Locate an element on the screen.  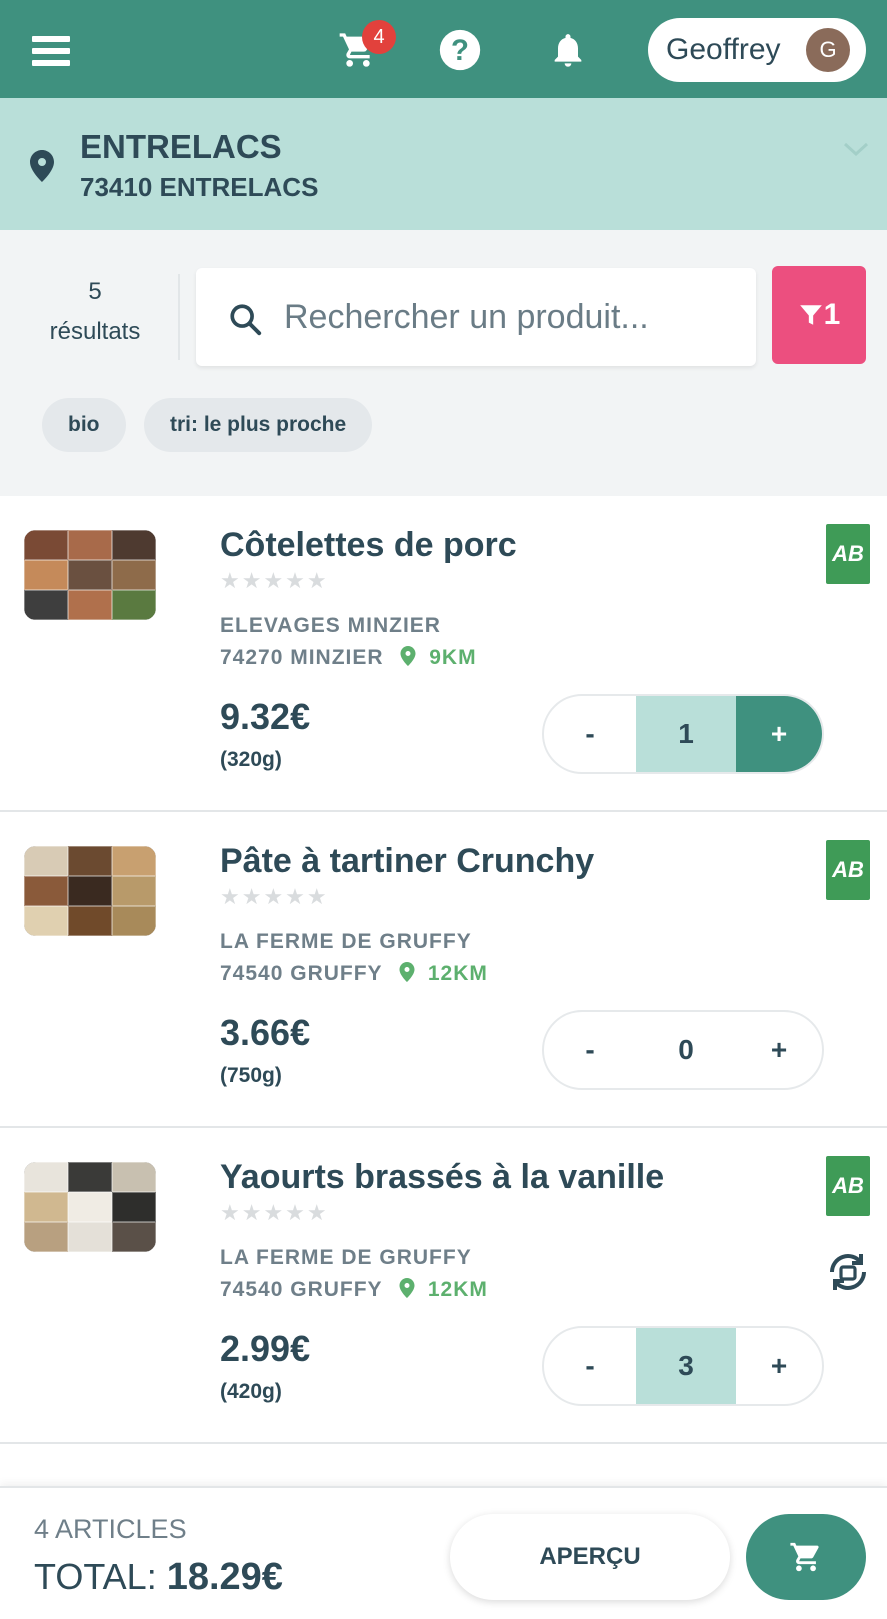
cart-button: 4 is located at coordinates (365, 47).